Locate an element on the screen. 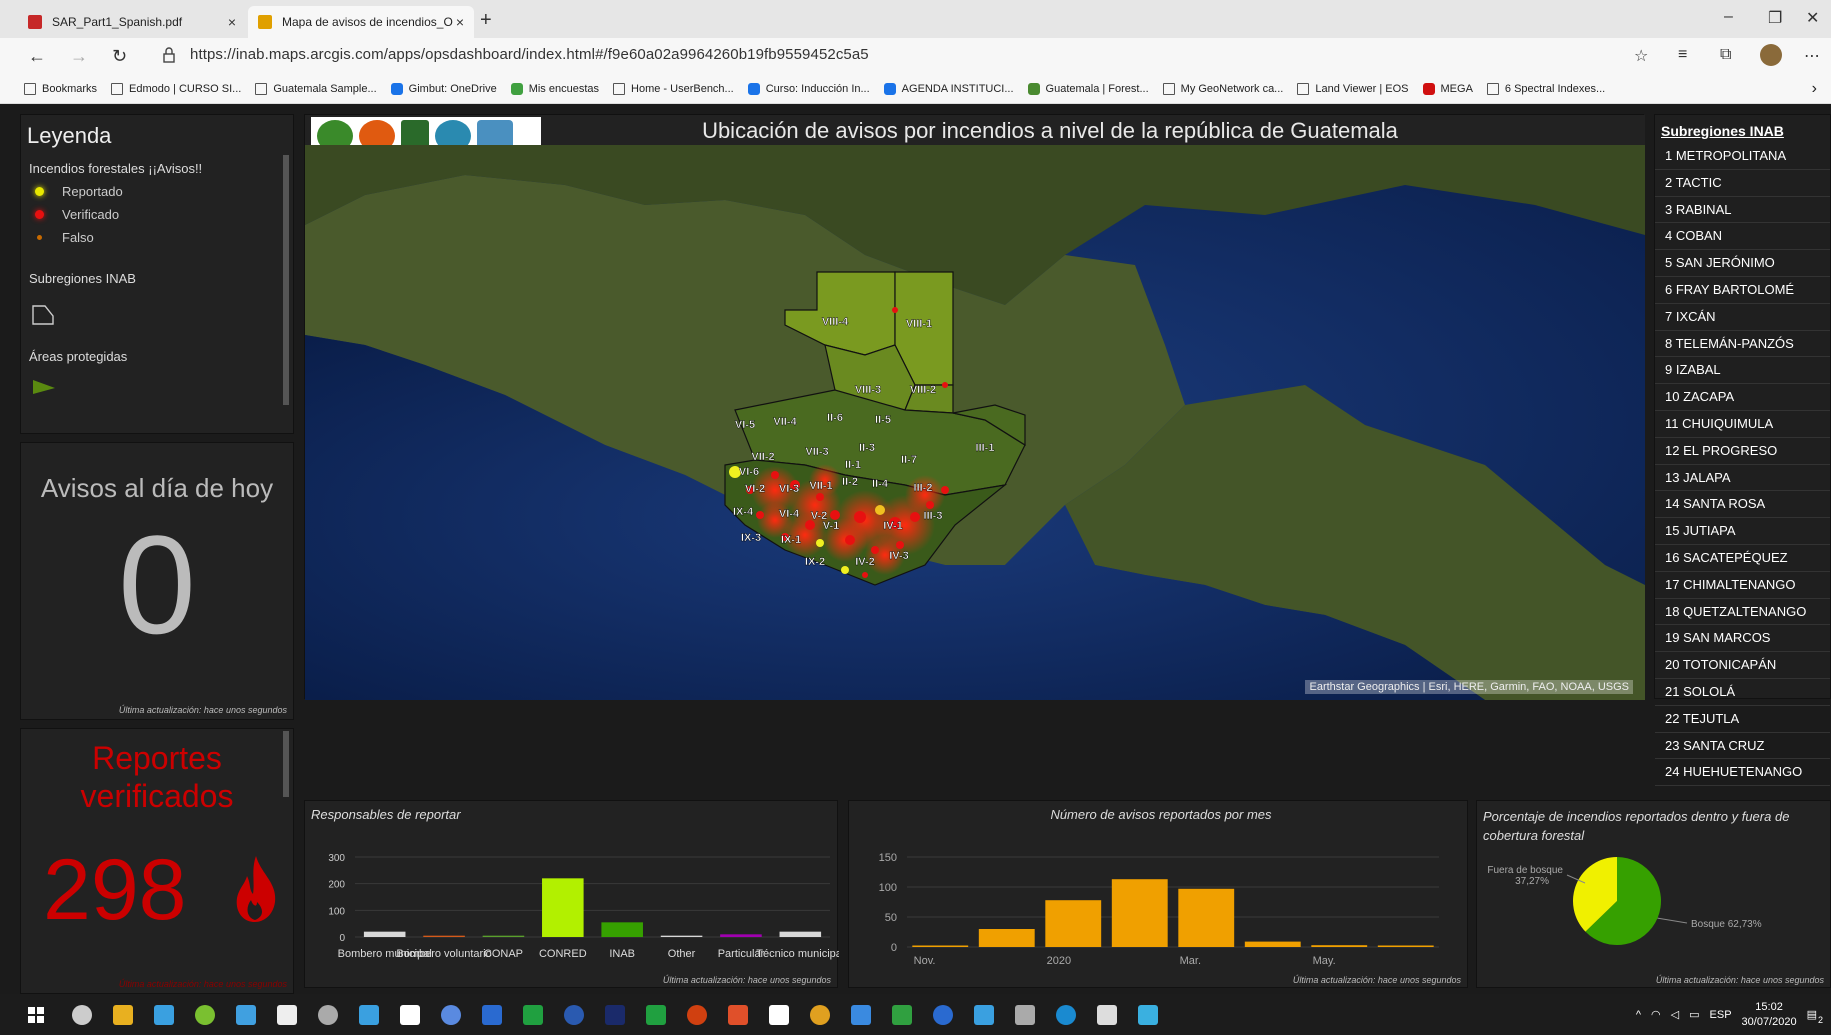 This screenshot has width=1831, height=1035. subregion-list-item: 23 SANTA CRUZ is located at coordinates (1742, 746).